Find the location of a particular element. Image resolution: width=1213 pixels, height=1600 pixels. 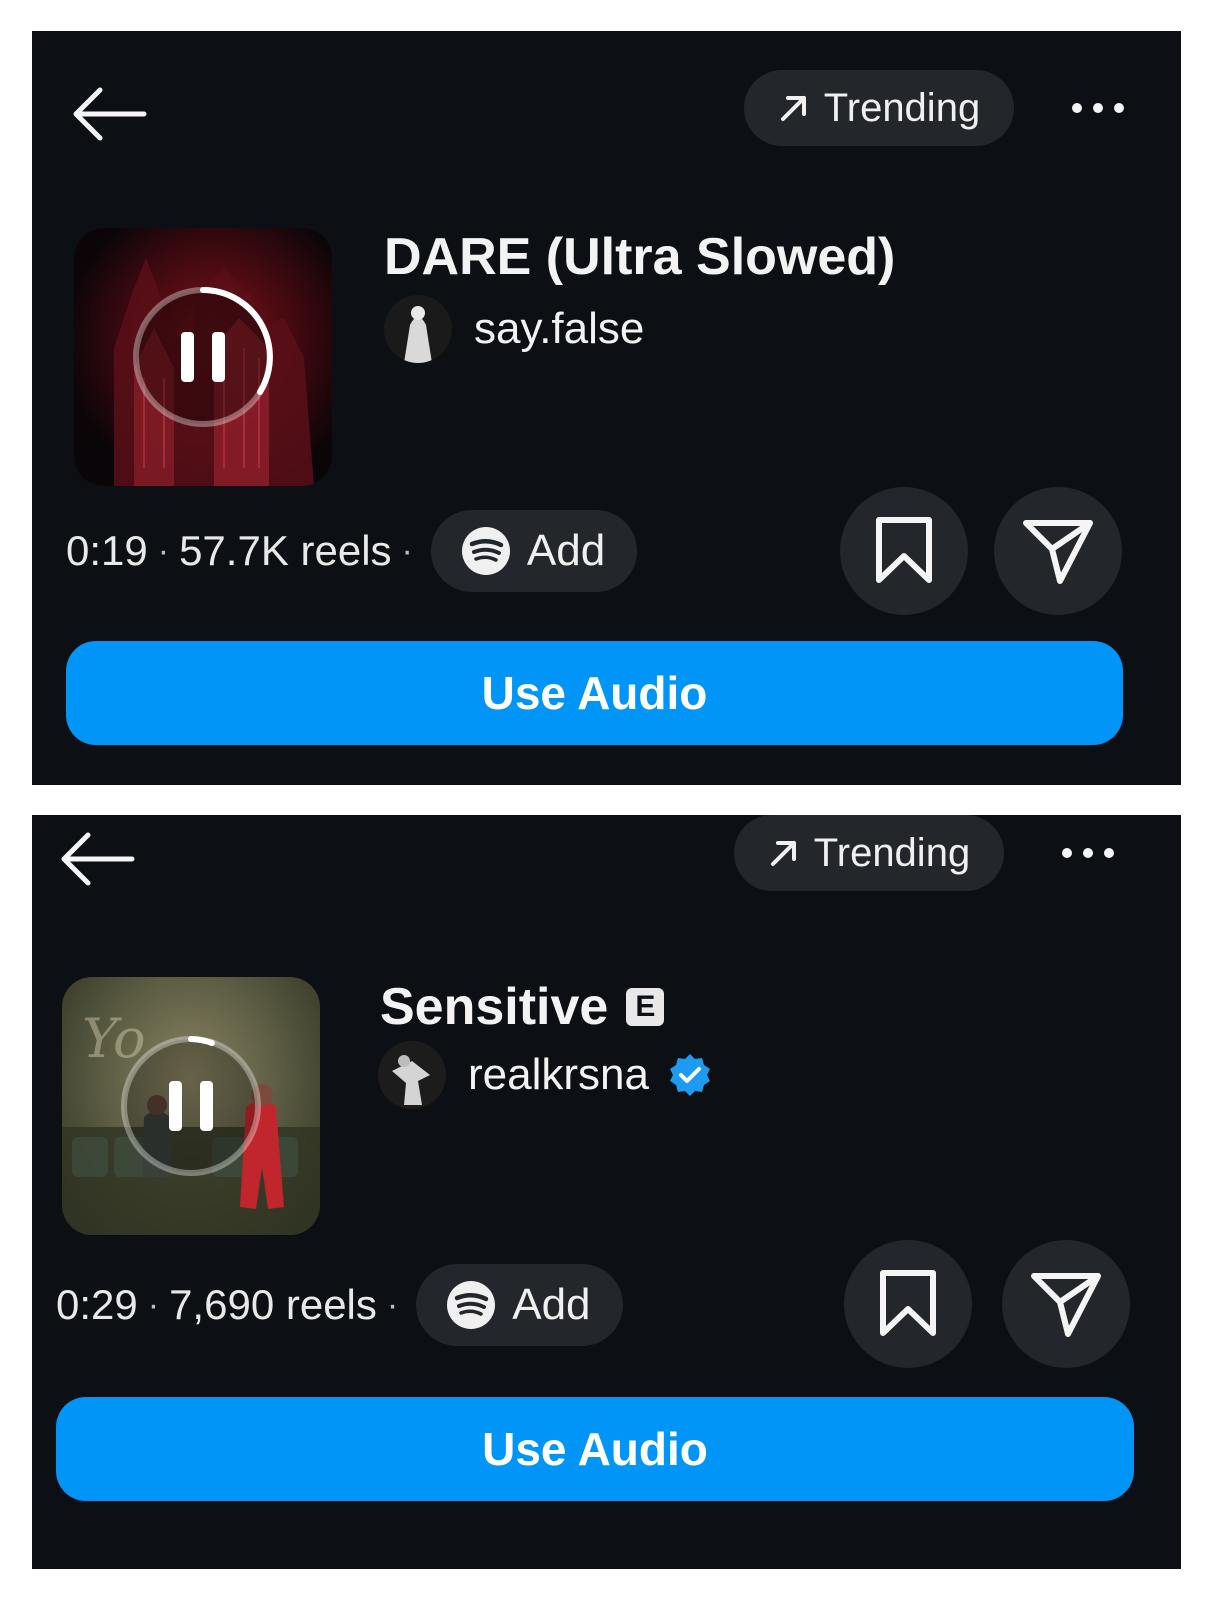

artist-link: realkrsna is located at coordinates (545, 1075).